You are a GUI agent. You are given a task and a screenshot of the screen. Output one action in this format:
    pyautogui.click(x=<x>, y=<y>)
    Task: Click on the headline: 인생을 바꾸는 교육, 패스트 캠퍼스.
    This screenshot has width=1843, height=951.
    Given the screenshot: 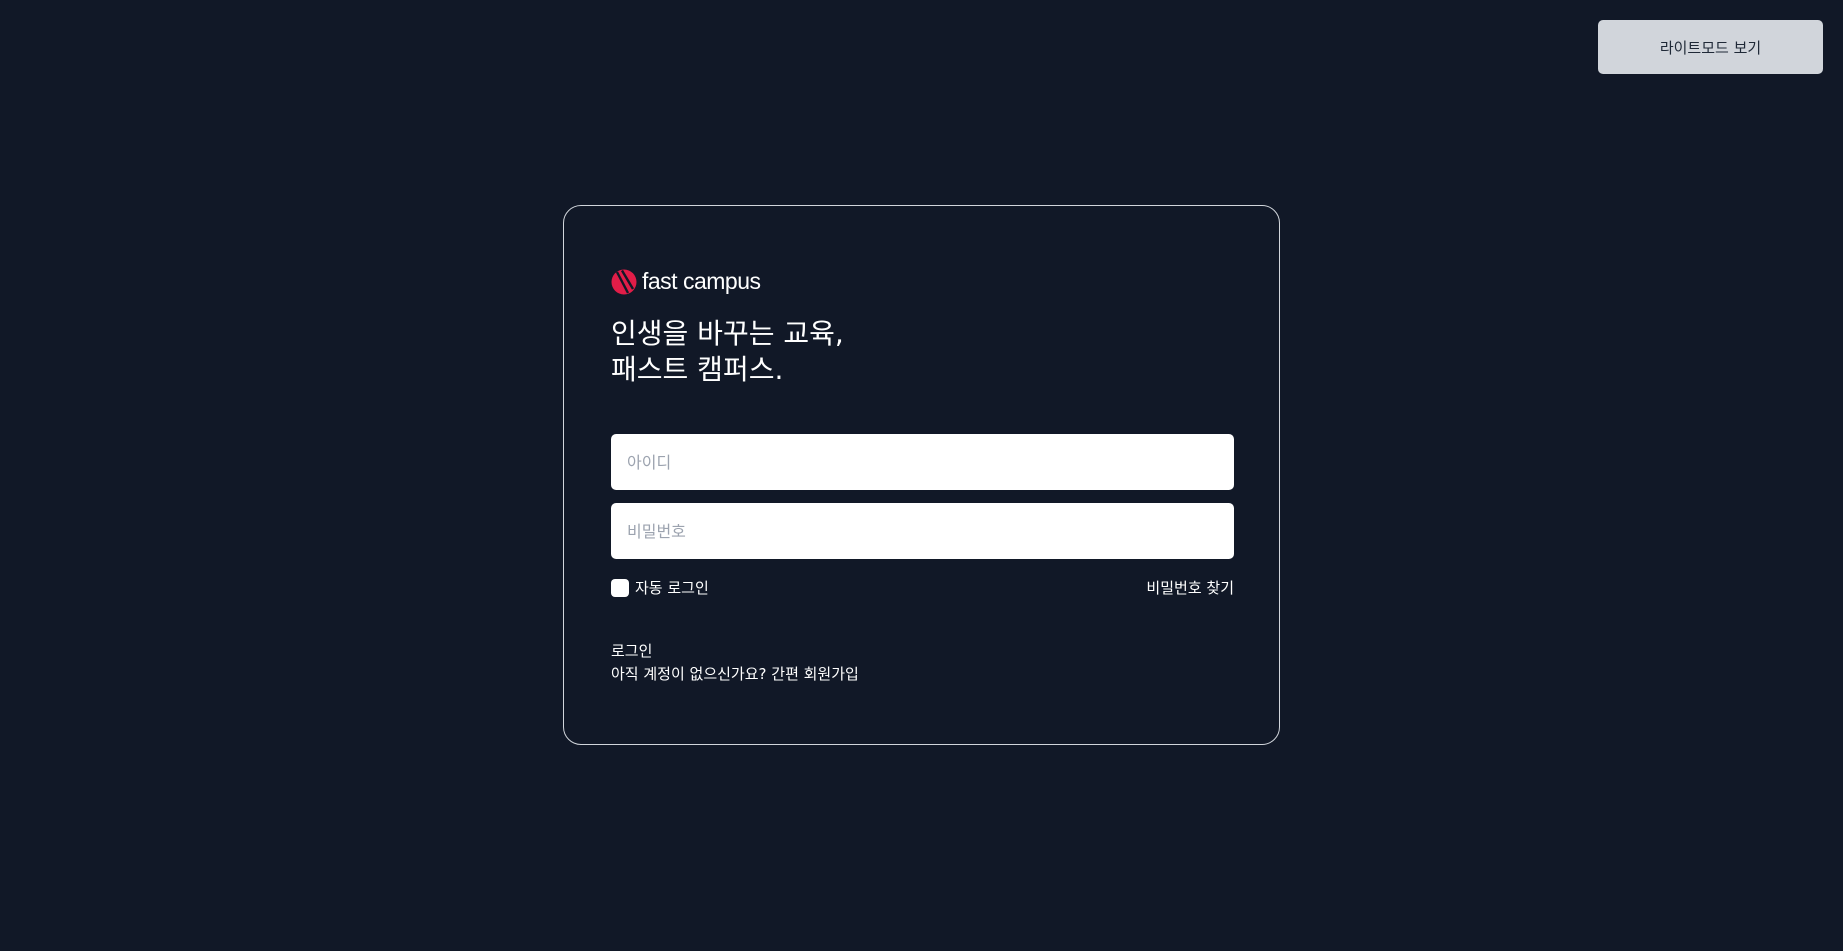 What is the action you would take?
    pyautogui.click(x=727, y=352)
    